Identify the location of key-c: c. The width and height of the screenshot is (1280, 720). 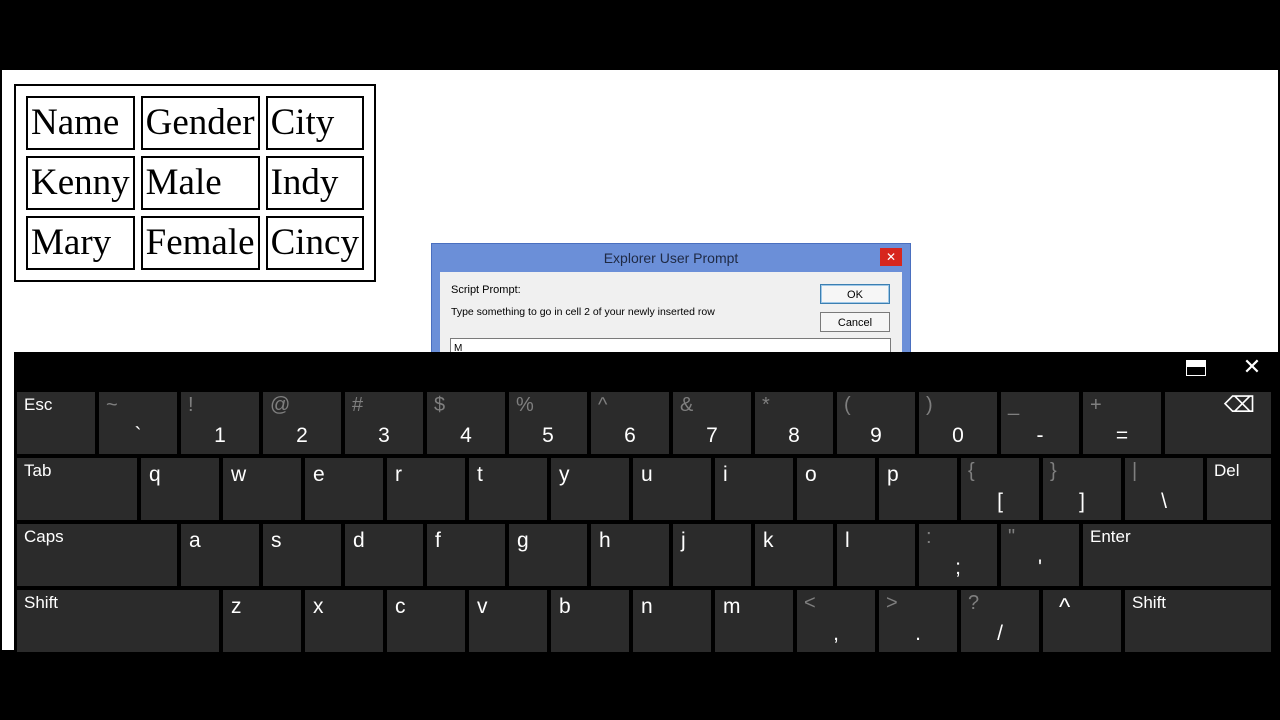
(426, 621).